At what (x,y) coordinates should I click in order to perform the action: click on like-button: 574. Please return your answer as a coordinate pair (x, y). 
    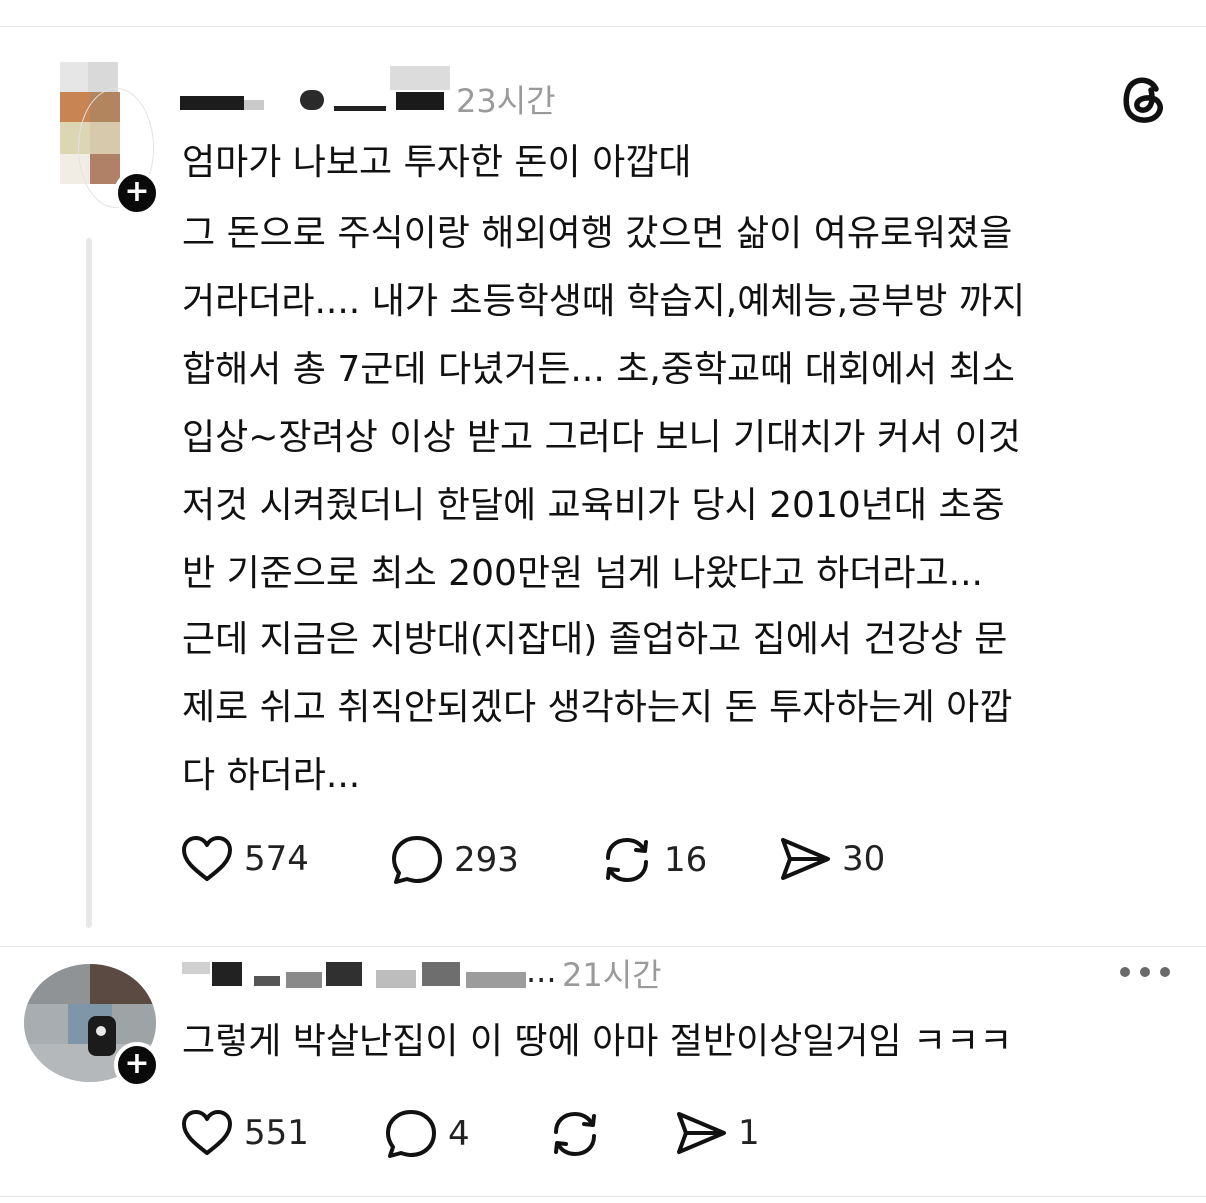
    Looking at the image, I should click on (244, 859).